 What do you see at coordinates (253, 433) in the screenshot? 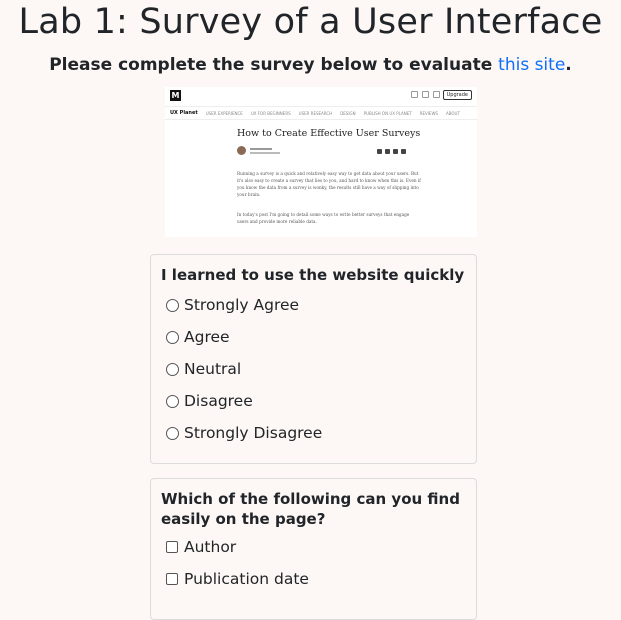
I see `option-label: Strongly Disagree` at bounding box center [253, 433].